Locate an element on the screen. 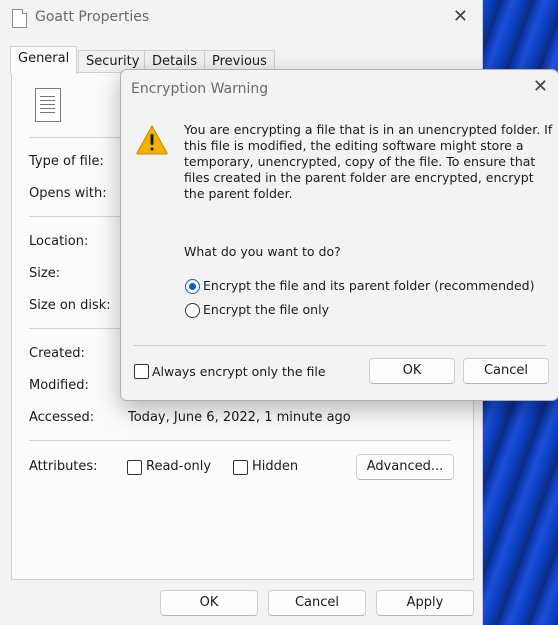  warning-icon is located at coordinates (152, 140).